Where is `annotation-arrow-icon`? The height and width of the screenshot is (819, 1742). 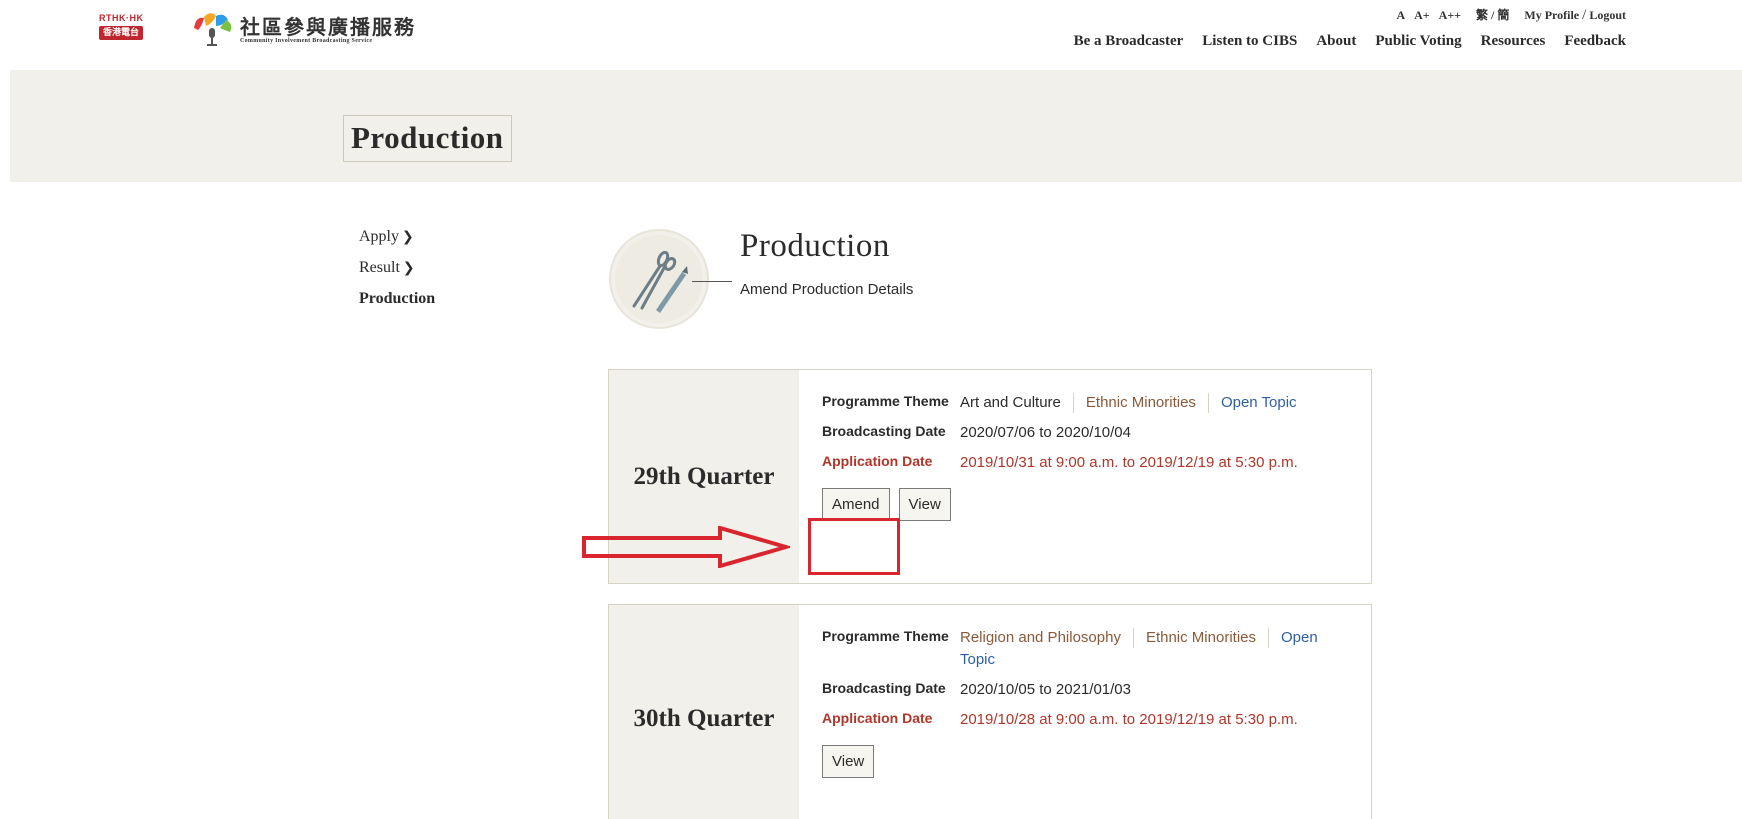
annotation-arrow-icon is located at coordinates (686, 547).